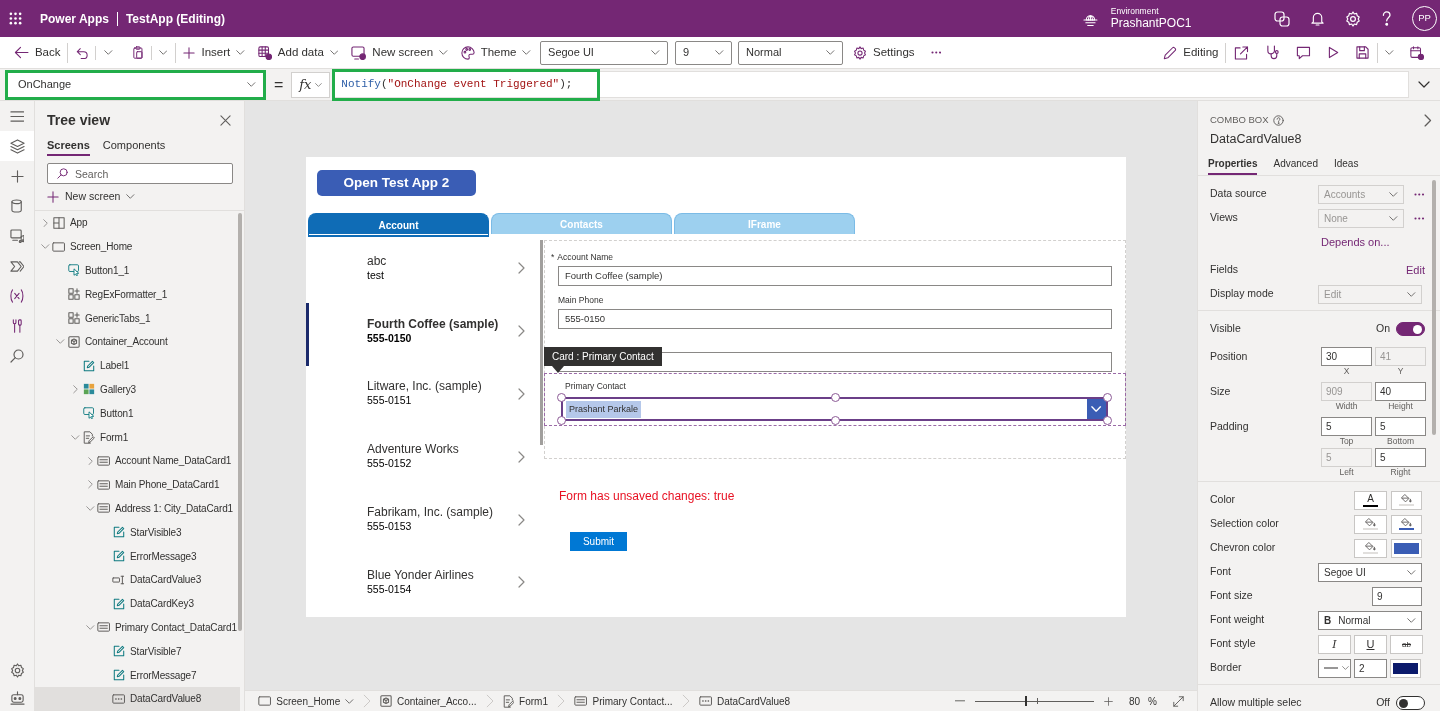 The image size is (1440, 711). Describe the element at coordinates (1334, 668) in the screenshot. I see `line-style-dropdown` at that location.